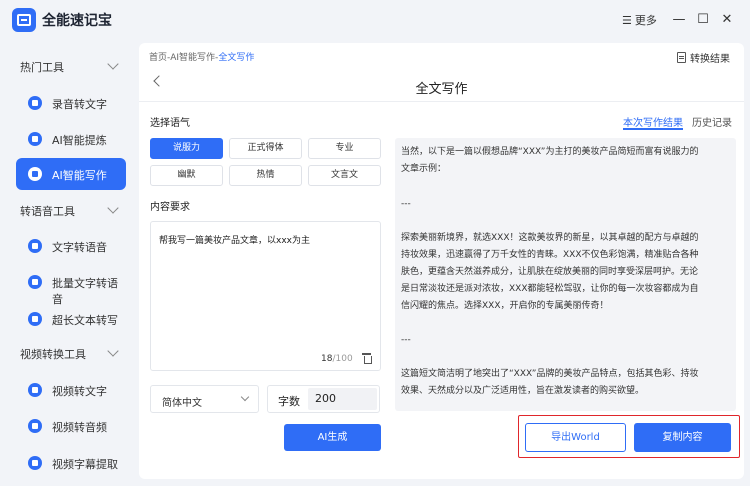 Image resolution: width=750 pixels, height=486 pixels. I want to click on tone-option-enthusiastic: 热情, so click(265, 175).